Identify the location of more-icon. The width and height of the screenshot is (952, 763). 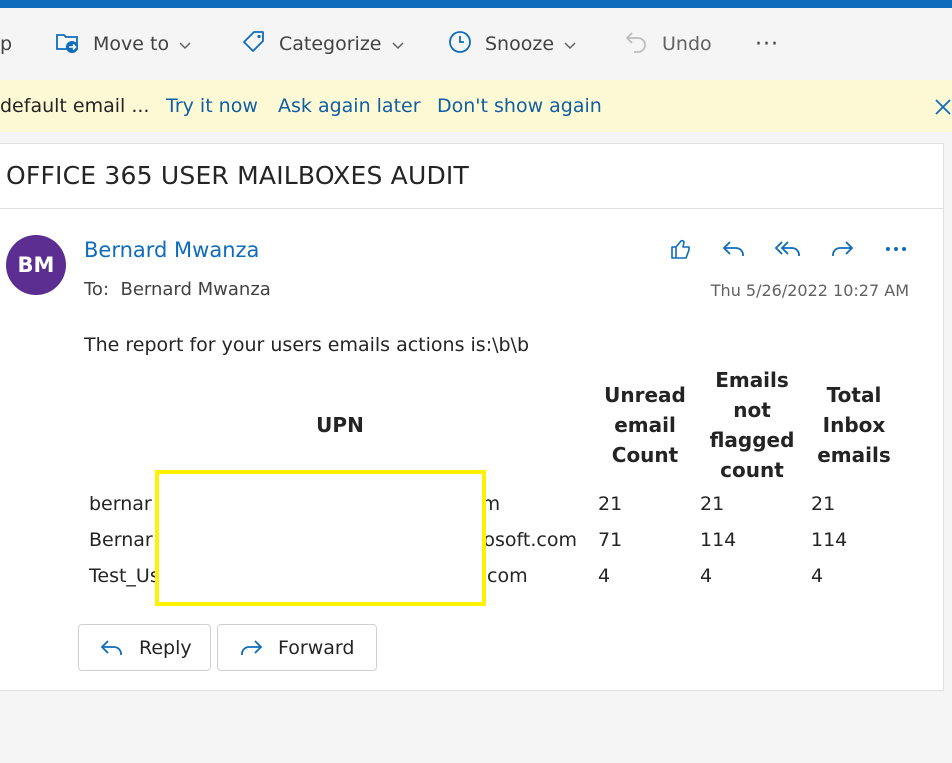
(896, 249).